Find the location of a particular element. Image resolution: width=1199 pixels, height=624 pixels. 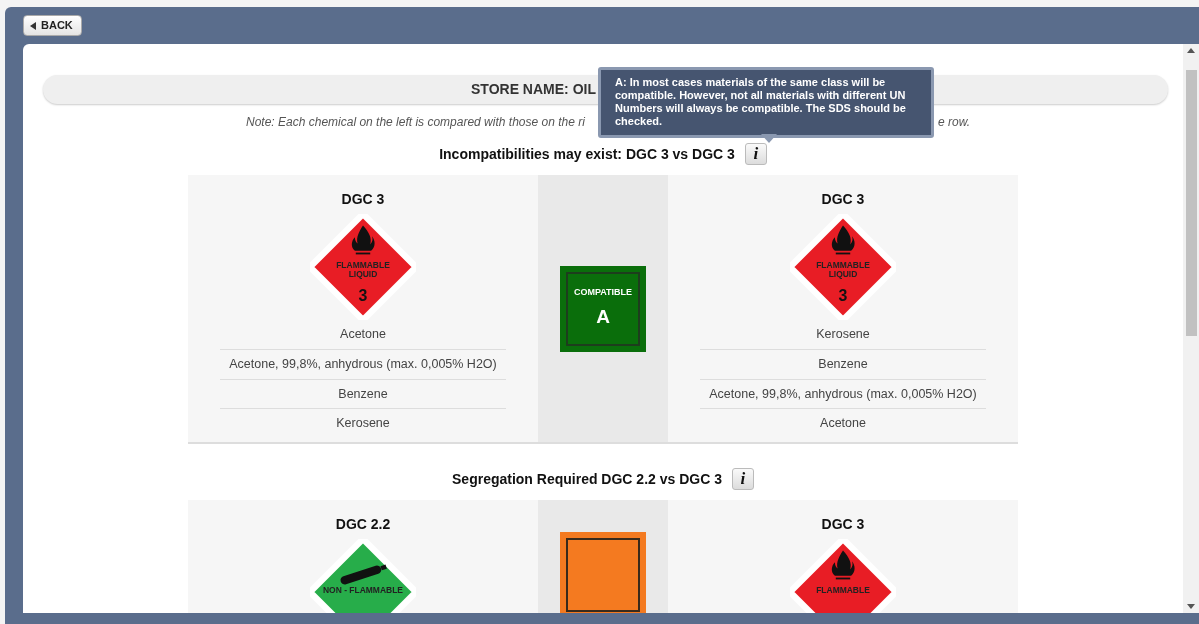

tooltip-arrow is located at coordinates (769, 138).